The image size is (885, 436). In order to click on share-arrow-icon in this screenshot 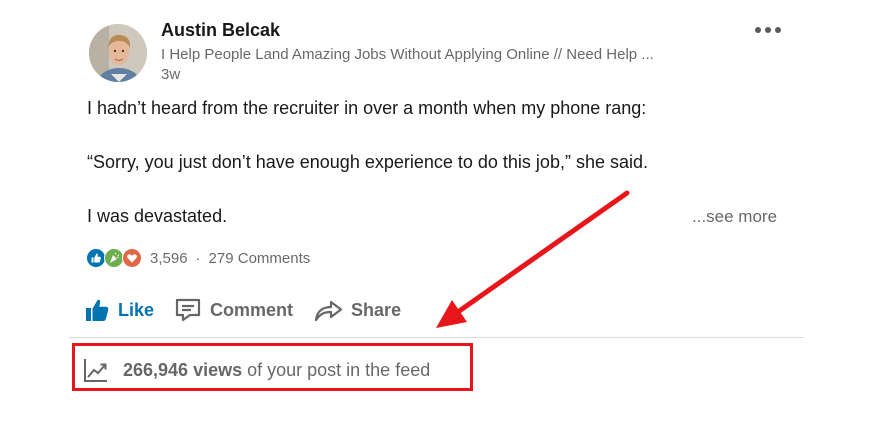, I will do `click(328, 311)`.